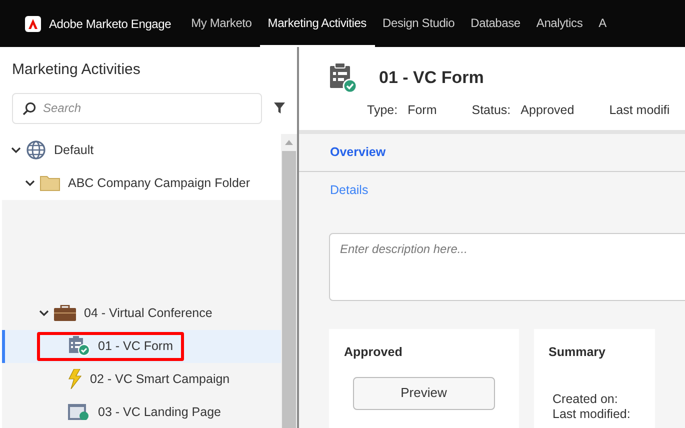  Describe the element at coordinates (491, 110) in the screenshot. I see `meta-label: Status:` at that location.